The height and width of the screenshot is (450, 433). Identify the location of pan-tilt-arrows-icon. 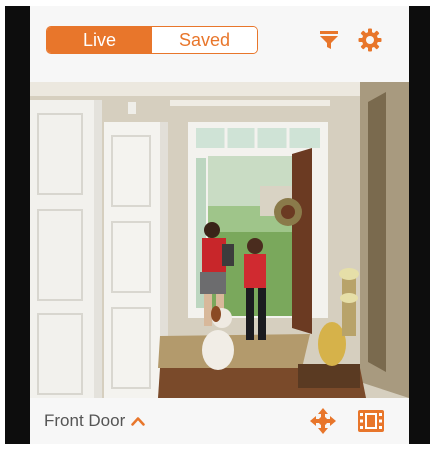
(323, 421).